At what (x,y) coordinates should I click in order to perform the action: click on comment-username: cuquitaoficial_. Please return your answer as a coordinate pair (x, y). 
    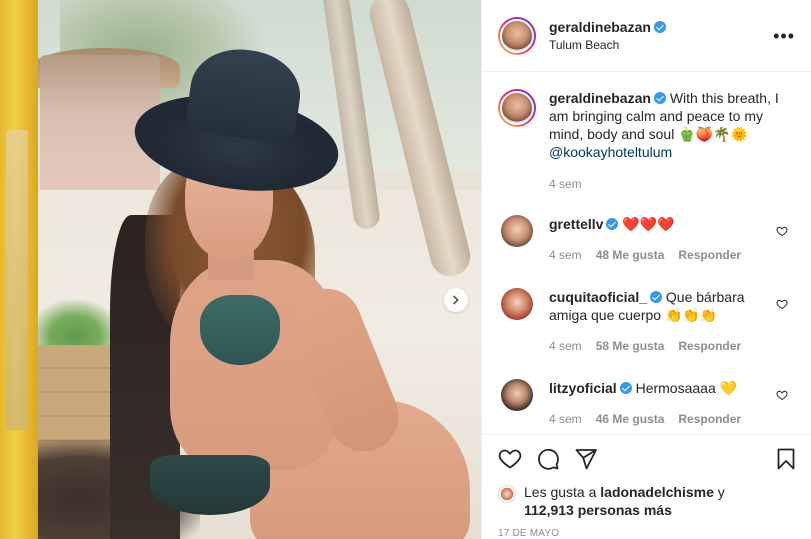
    Looking at the image, I should click on (598, 297).